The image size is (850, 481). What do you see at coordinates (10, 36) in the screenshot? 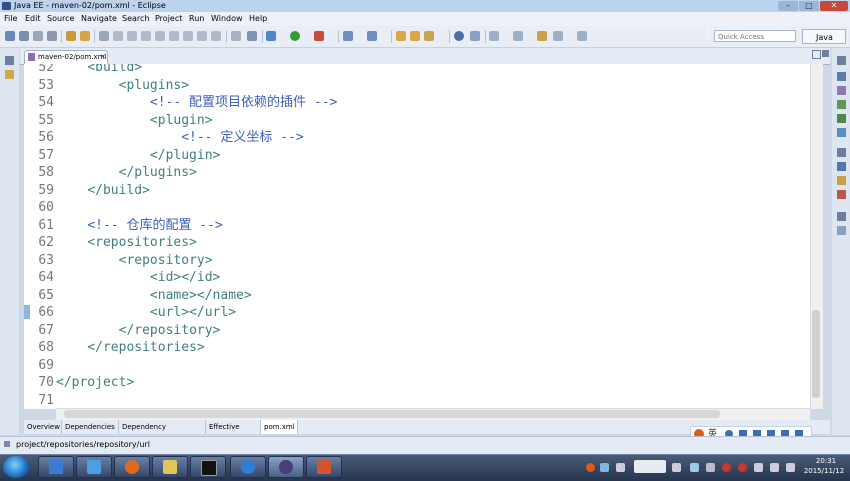
I see `new-icon` at bounding box center [10, 36].